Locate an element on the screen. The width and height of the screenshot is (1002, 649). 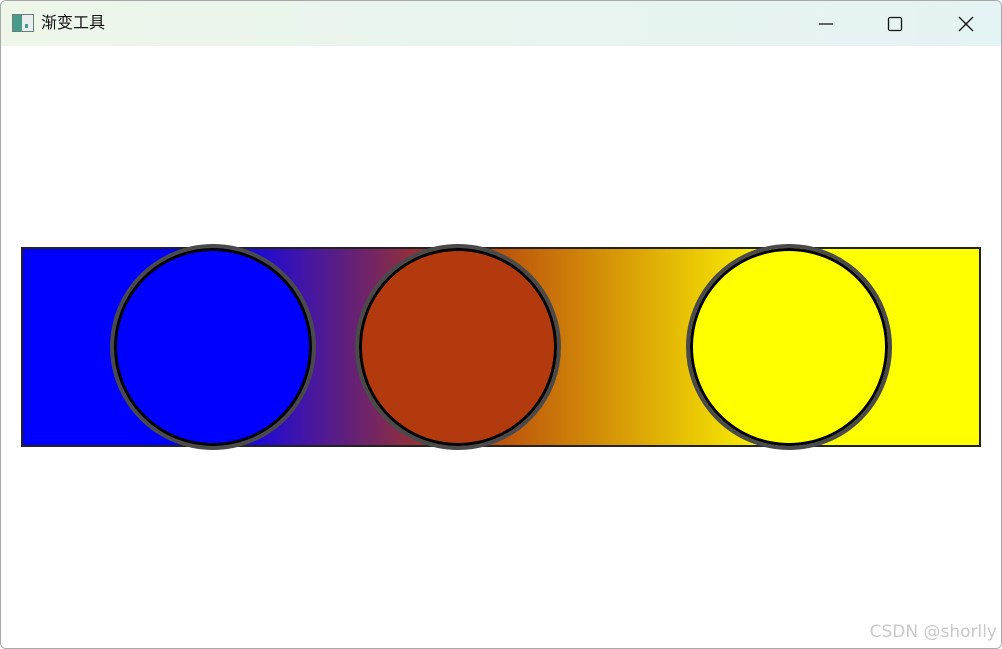
window-title: 渐变工具 is located at coordinates (73, 22).